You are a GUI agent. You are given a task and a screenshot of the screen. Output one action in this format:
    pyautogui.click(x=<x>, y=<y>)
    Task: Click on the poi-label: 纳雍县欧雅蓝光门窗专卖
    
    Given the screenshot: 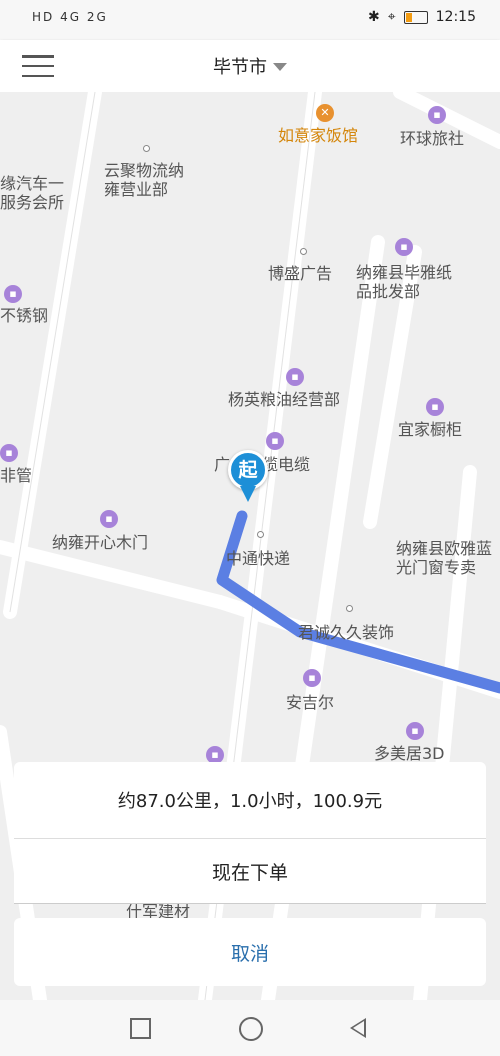 What is the action you would take?
    pyautogui.click(x=448, y=559)
    